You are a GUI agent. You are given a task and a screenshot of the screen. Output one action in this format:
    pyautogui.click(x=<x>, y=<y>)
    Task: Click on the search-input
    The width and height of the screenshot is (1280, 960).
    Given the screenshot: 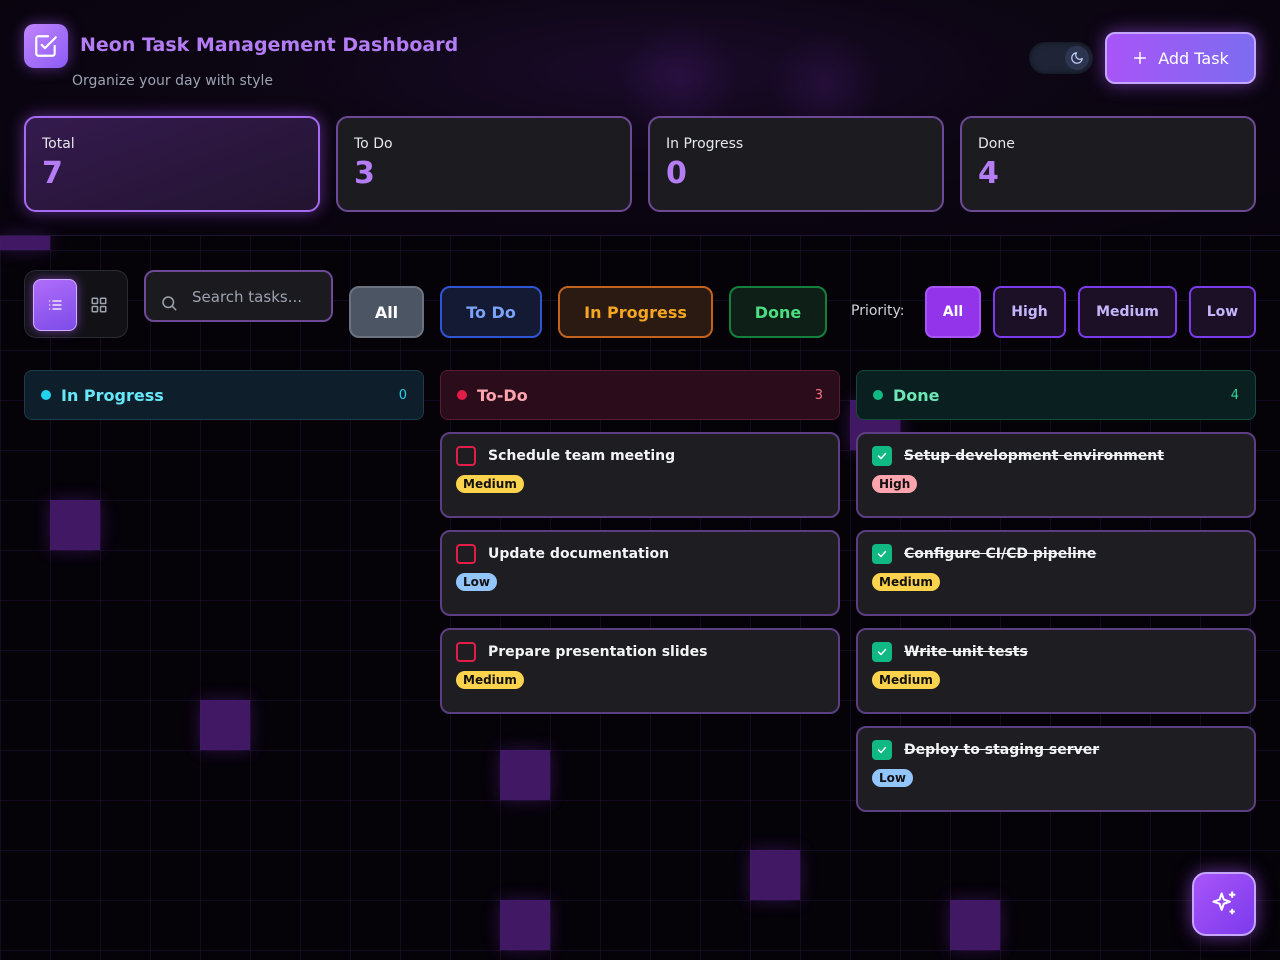 What is the action you would take?
    pyautogui.click(x=257, y=297)
    